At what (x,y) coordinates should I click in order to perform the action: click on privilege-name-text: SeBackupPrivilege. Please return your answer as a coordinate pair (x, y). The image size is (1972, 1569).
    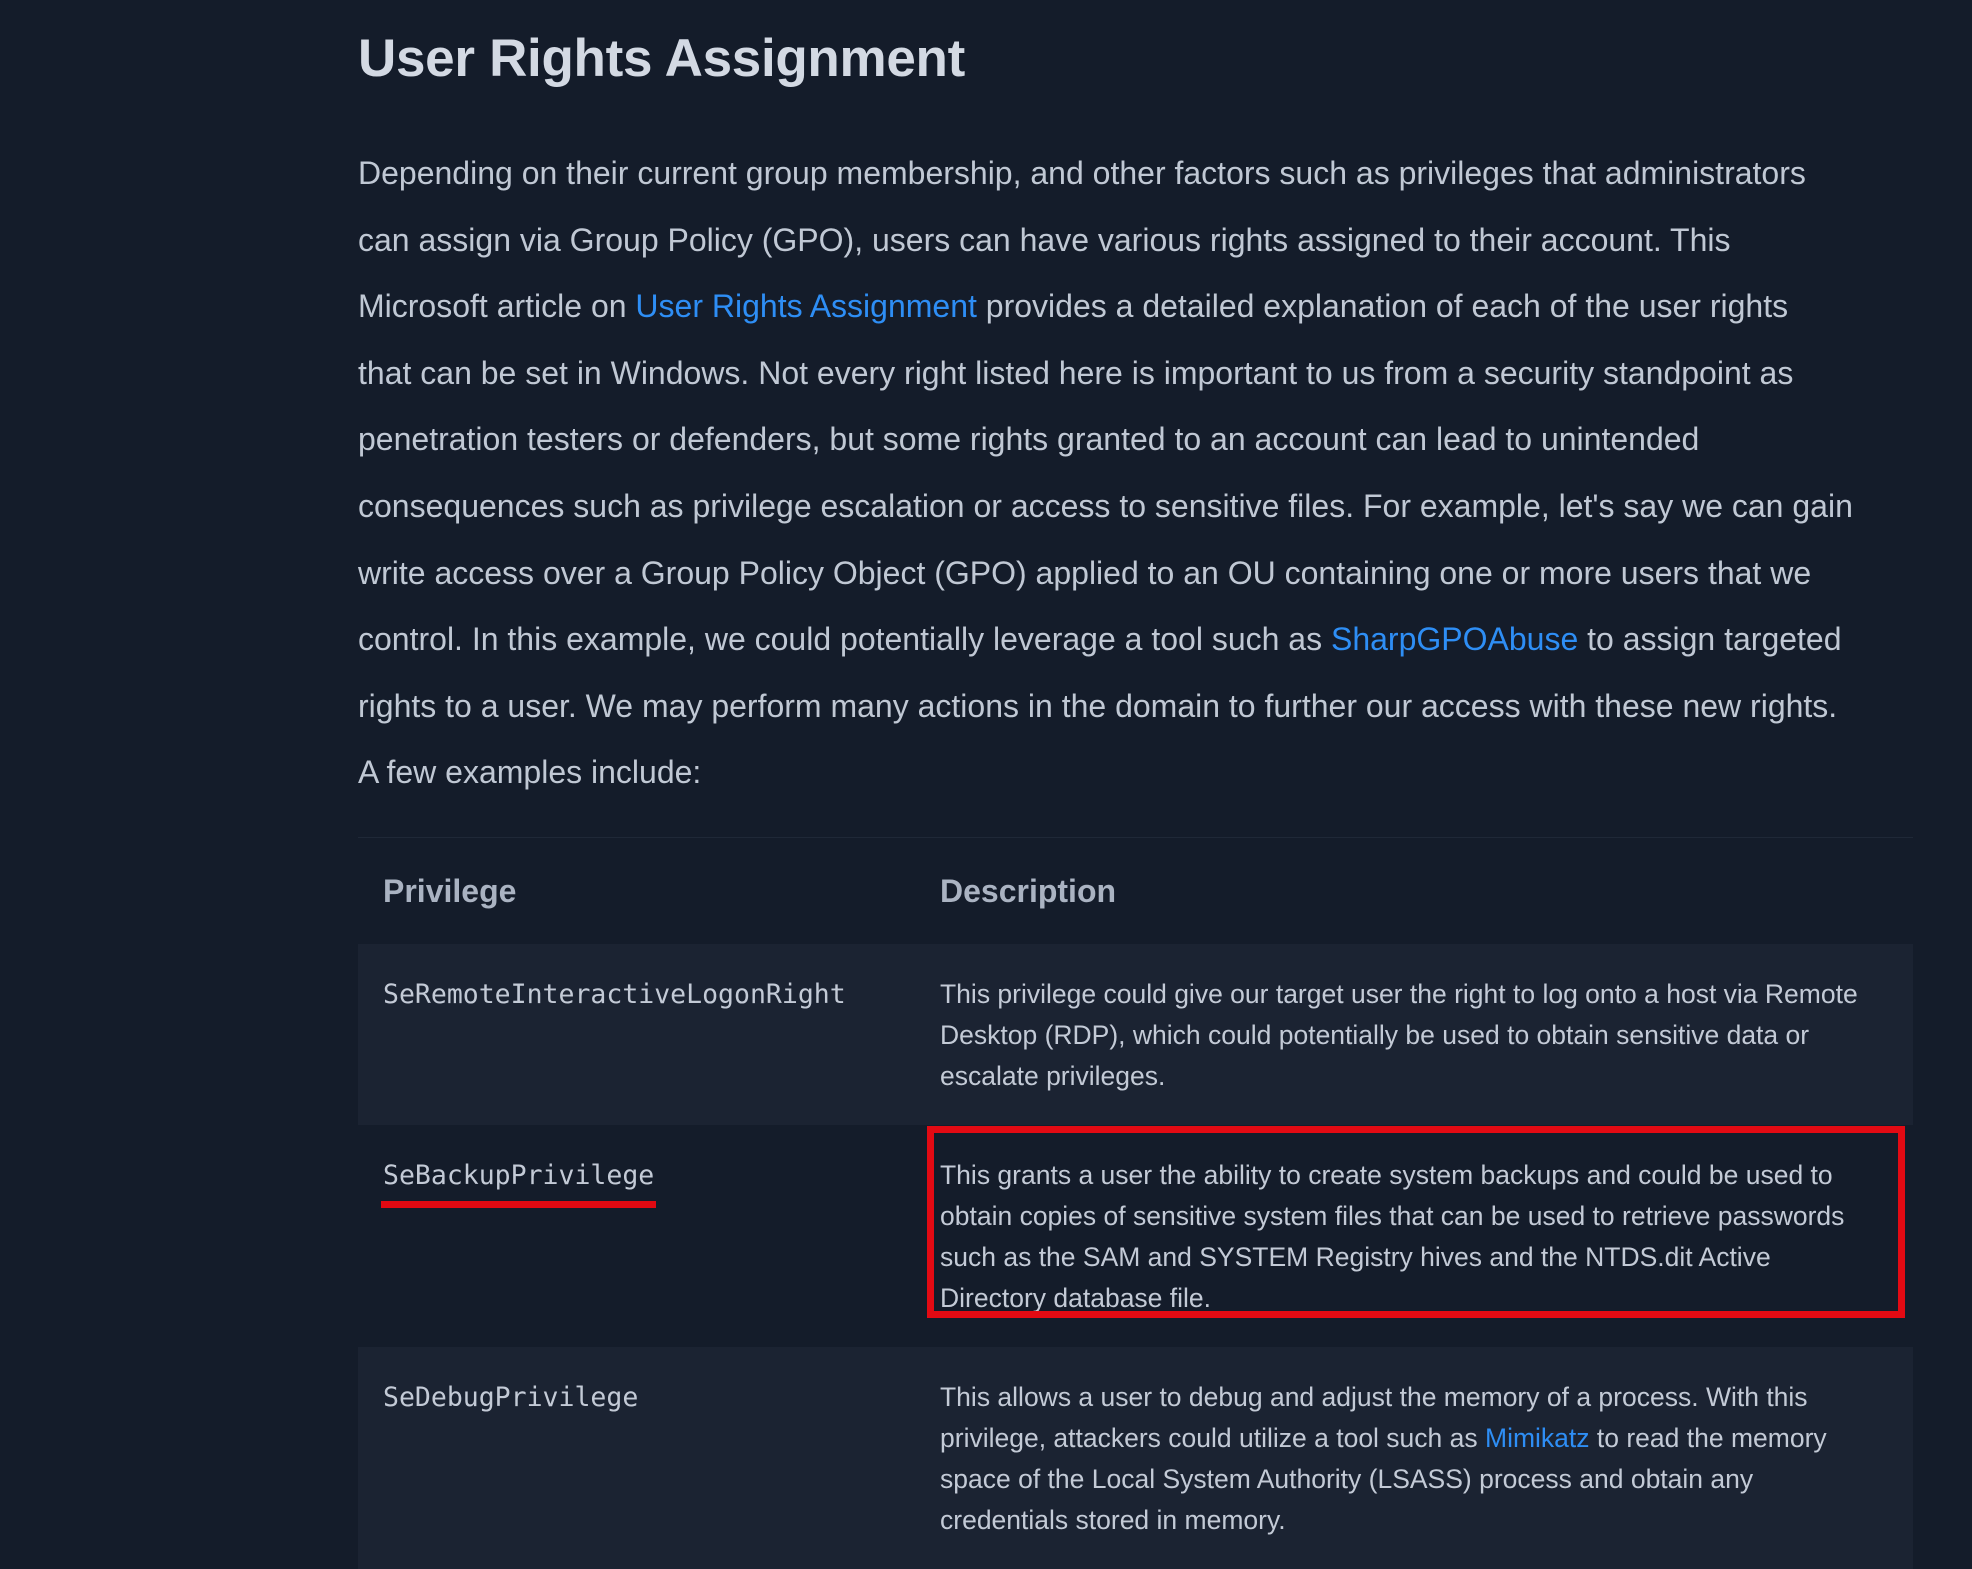
    Looking at the image, I should click on (519, 1175).